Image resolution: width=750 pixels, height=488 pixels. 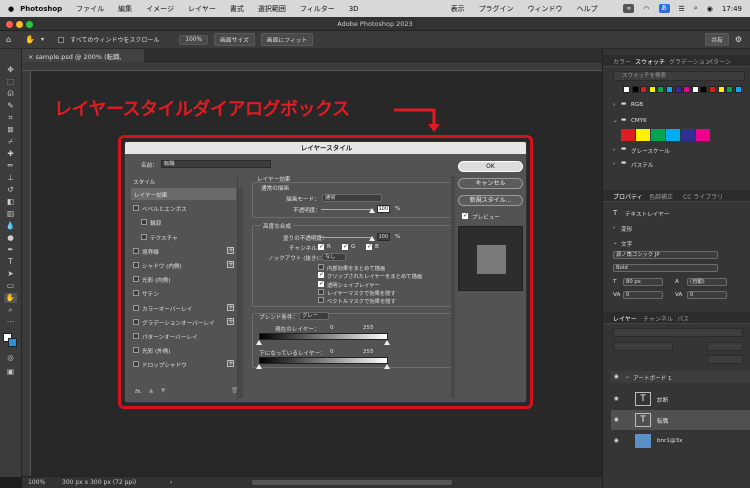 What do you see at coordinates (545, 9) in the screenshot?
I see `menu-window: ウィンドウ` at bounding box center [545, 9].